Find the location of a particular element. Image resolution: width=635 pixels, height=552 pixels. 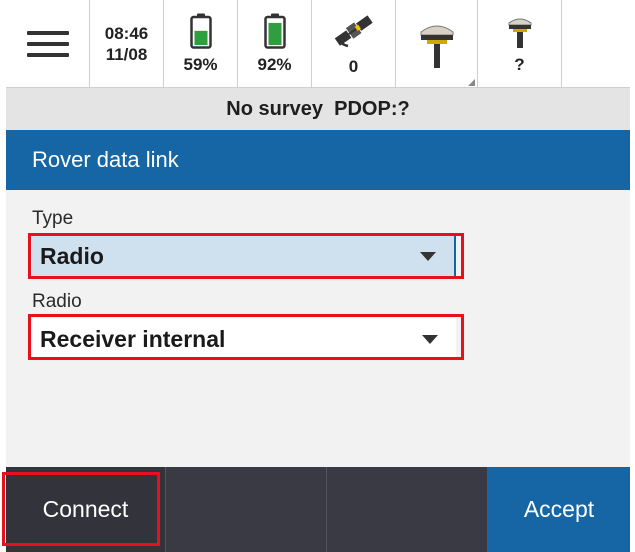

status-empty-cell is located at coordinates (596, 44).